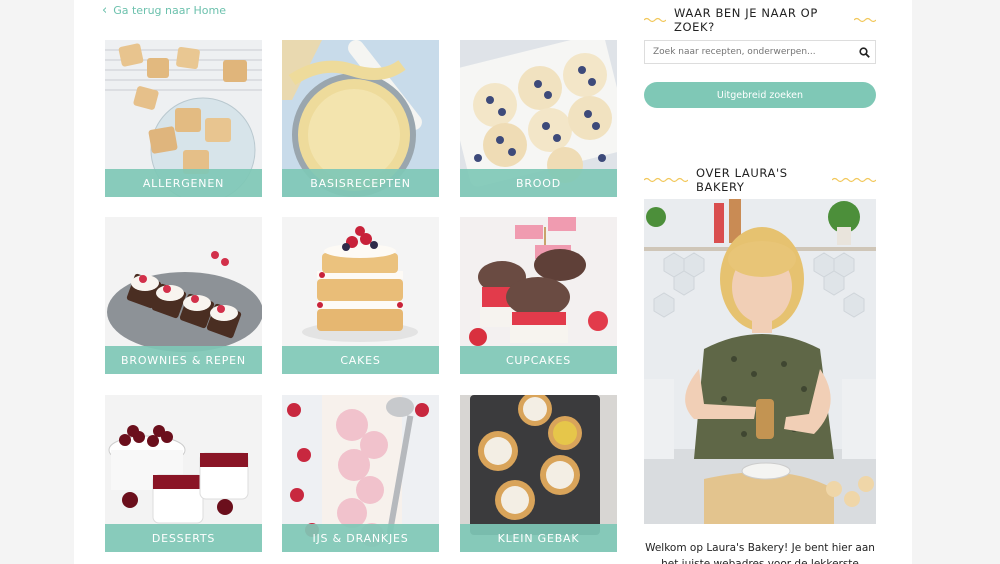 The height and width of the screenshot is (564, 1000). What do you see at coordinates (105, 10) in the screenshot?
I see `chevron-left-icon: ‹` at bounding box center [105, 10].